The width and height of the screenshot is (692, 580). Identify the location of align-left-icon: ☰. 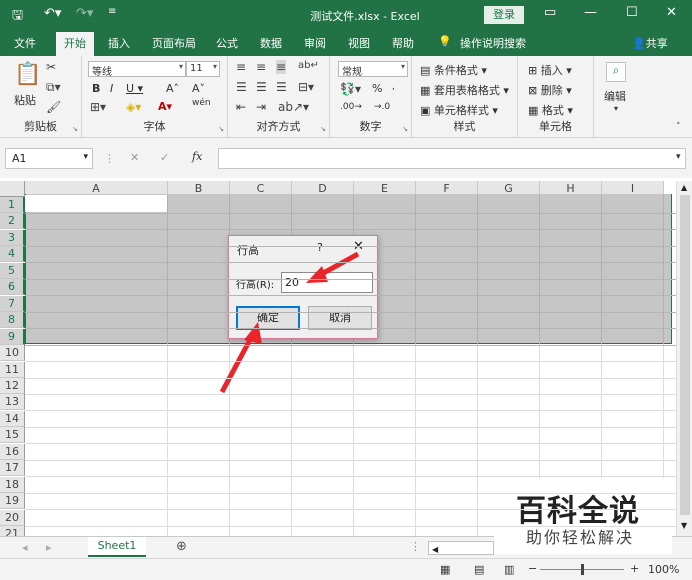
(241, 87).